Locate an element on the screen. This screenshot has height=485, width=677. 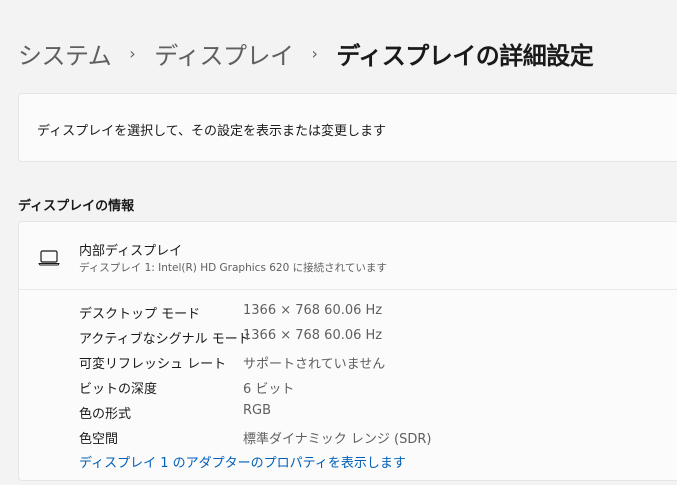
breadcrumb: システム › ディスプレイ › ディスプレイの詳細設定 is located at coordinates (306, 53).